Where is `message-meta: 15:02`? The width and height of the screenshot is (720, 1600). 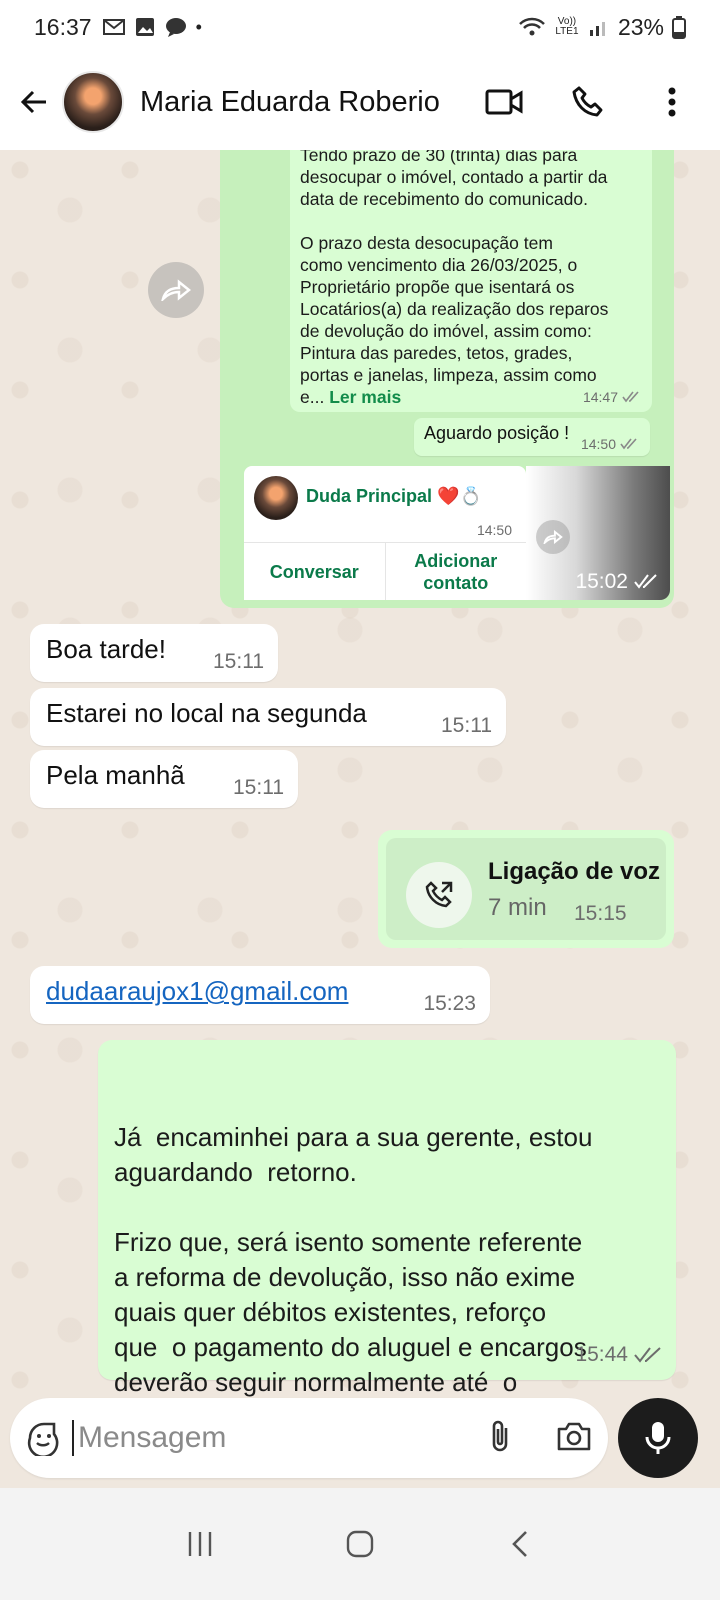
message-meta: 15:02 is located at coordinates (616, 582).